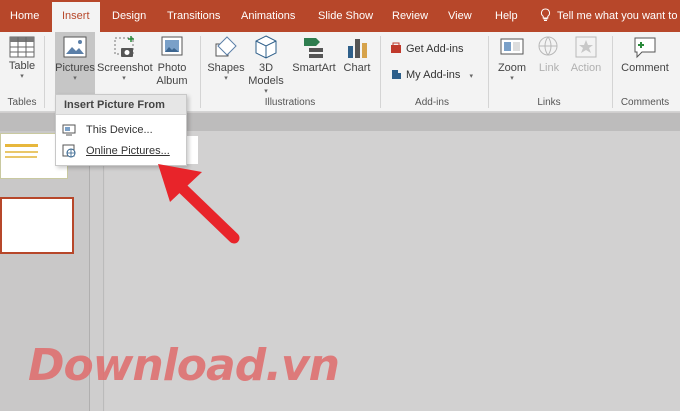  What do you see at coordinates (172, 81) in the screenshot?
I see `photo-album-label-2: Album` at bounding box center [172, 81].